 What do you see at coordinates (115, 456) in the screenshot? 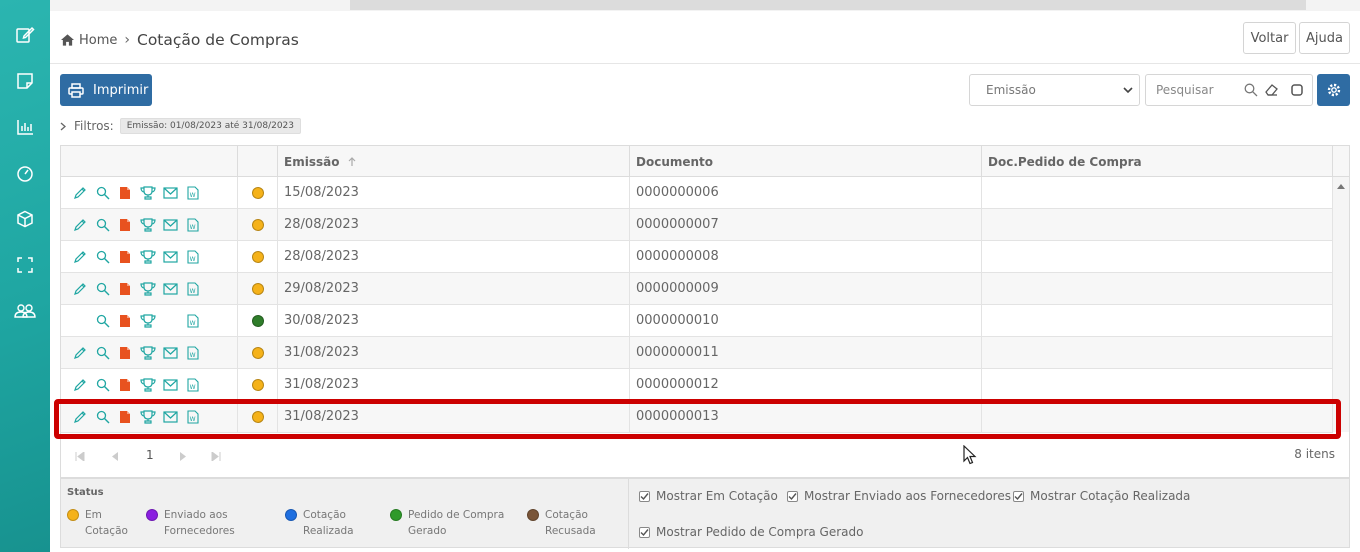
I see `prev-page-icon` at bounding box center [115, 456].